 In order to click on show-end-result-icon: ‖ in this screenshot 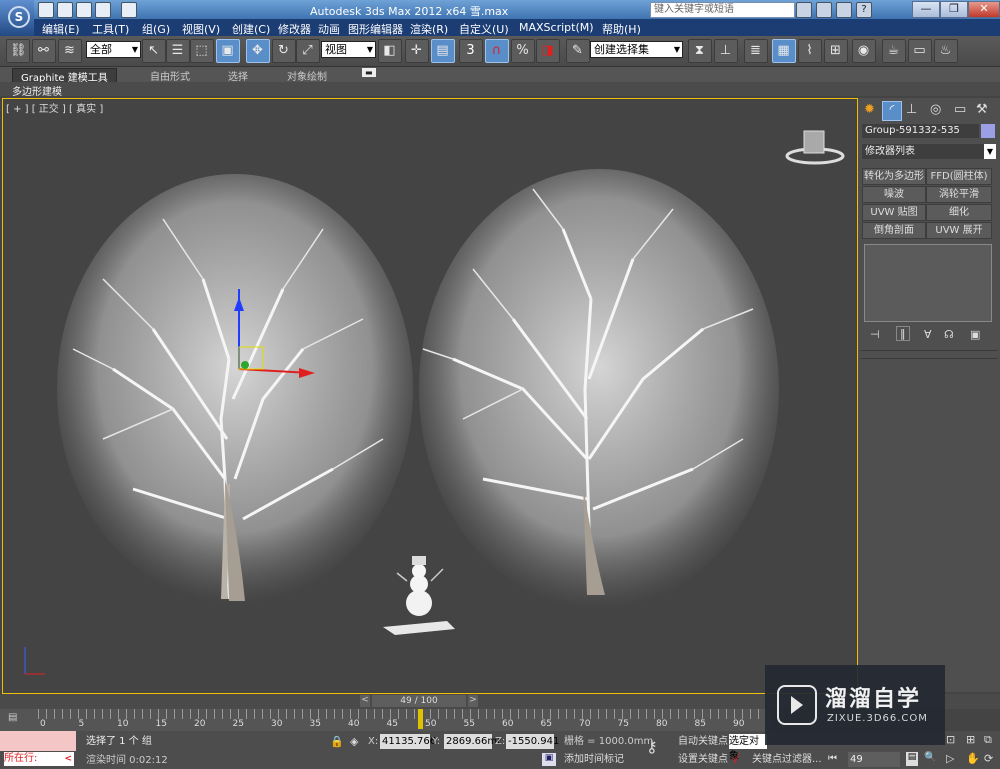, I will do `click(903, 333)`.